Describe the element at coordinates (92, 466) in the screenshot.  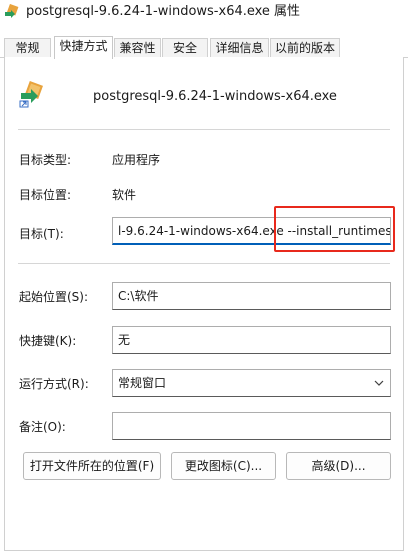
I see `open-file-location-button: 打开文件所在的位置(F)` at that location.